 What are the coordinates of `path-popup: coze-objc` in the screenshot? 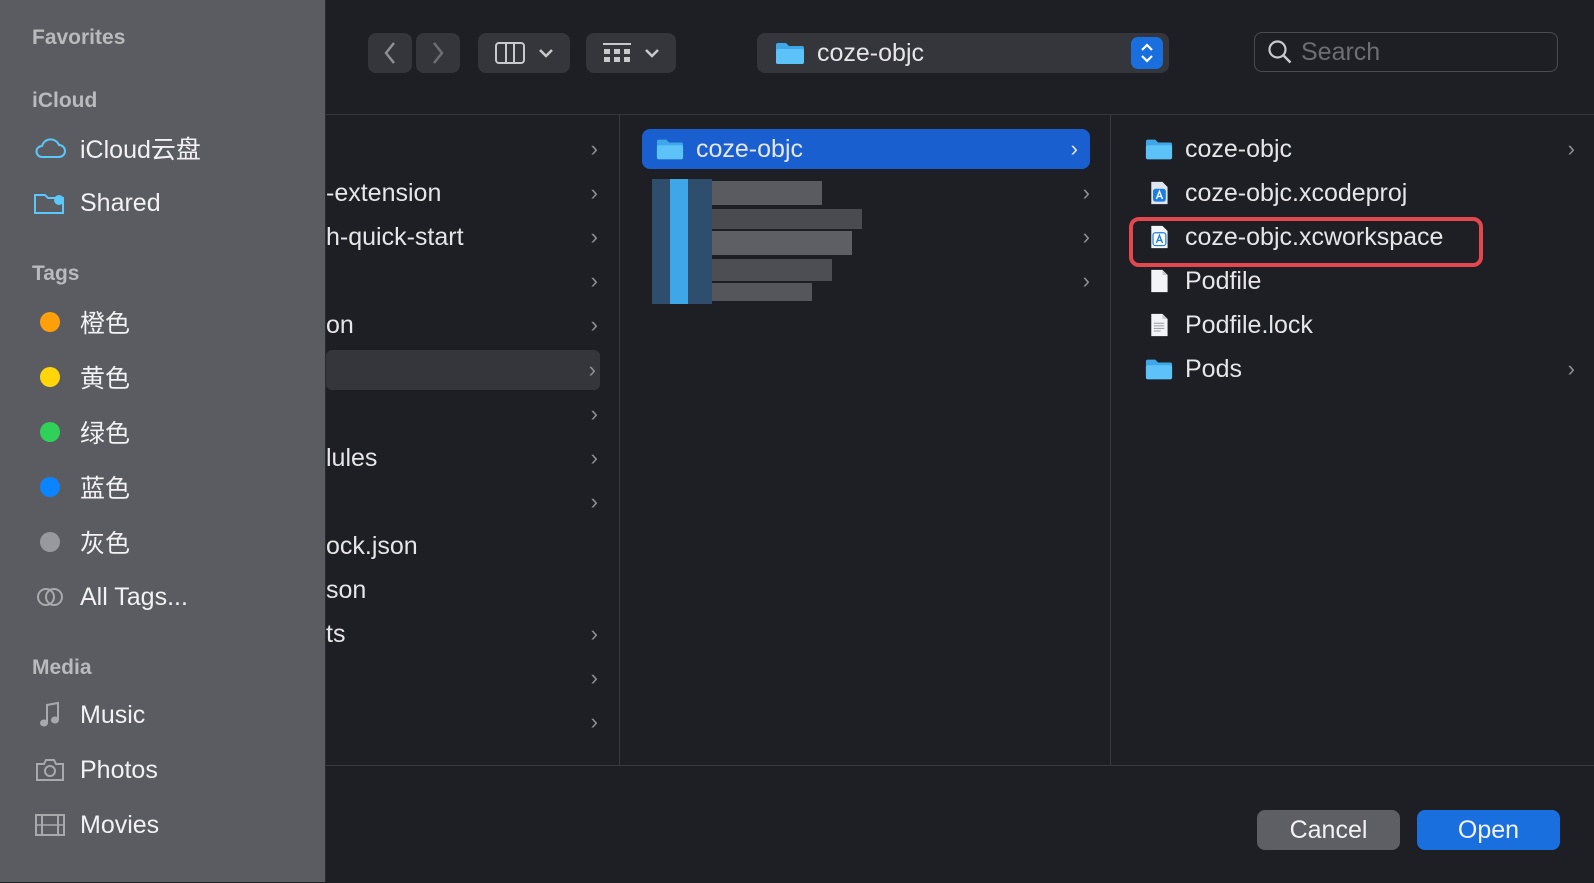 It's located at (963, 53).